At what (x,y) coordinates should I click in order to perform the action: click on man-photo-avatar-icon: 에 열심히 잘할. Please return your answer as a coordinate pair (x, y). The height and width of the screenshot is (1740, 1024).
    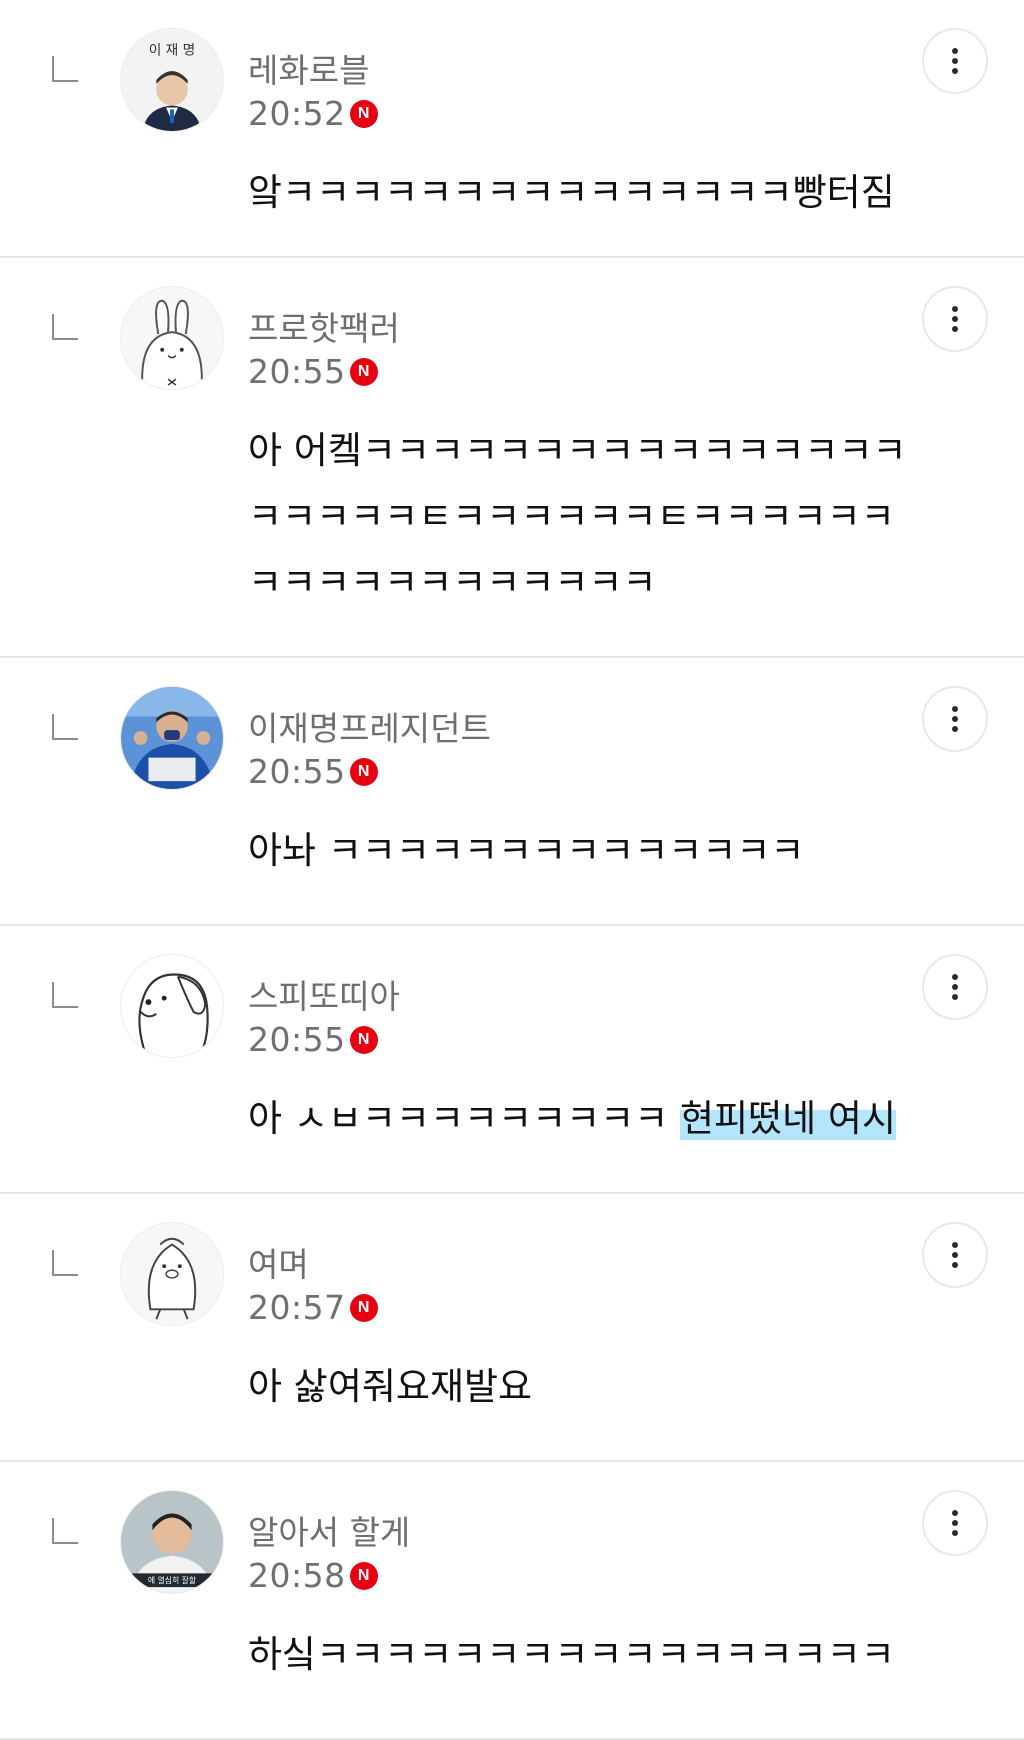
    Looking at the image, I should click on (172, 1542).